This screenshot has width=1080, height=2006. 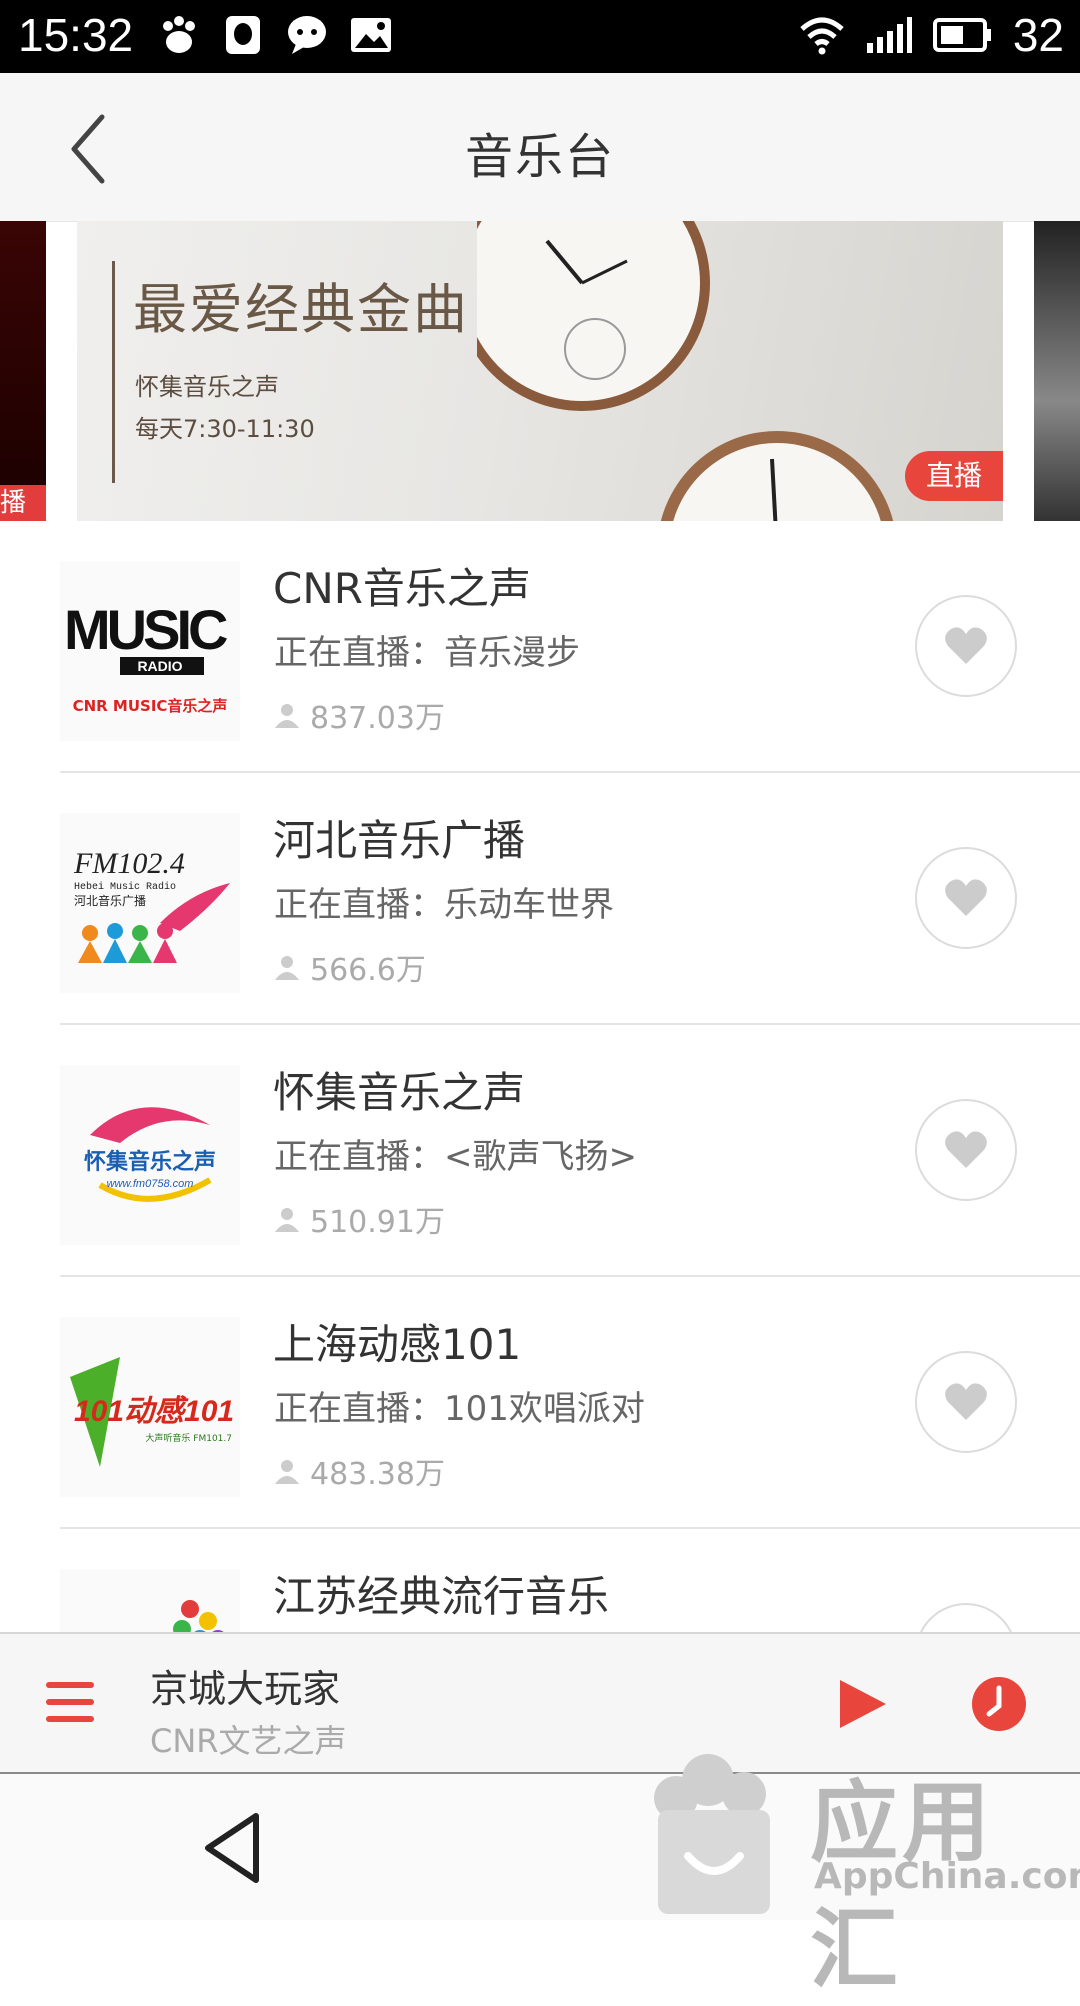 What do you see at coordinates (275, 35) in the screenshot?
I see `notification-icons` at bounding box center [275, 35].